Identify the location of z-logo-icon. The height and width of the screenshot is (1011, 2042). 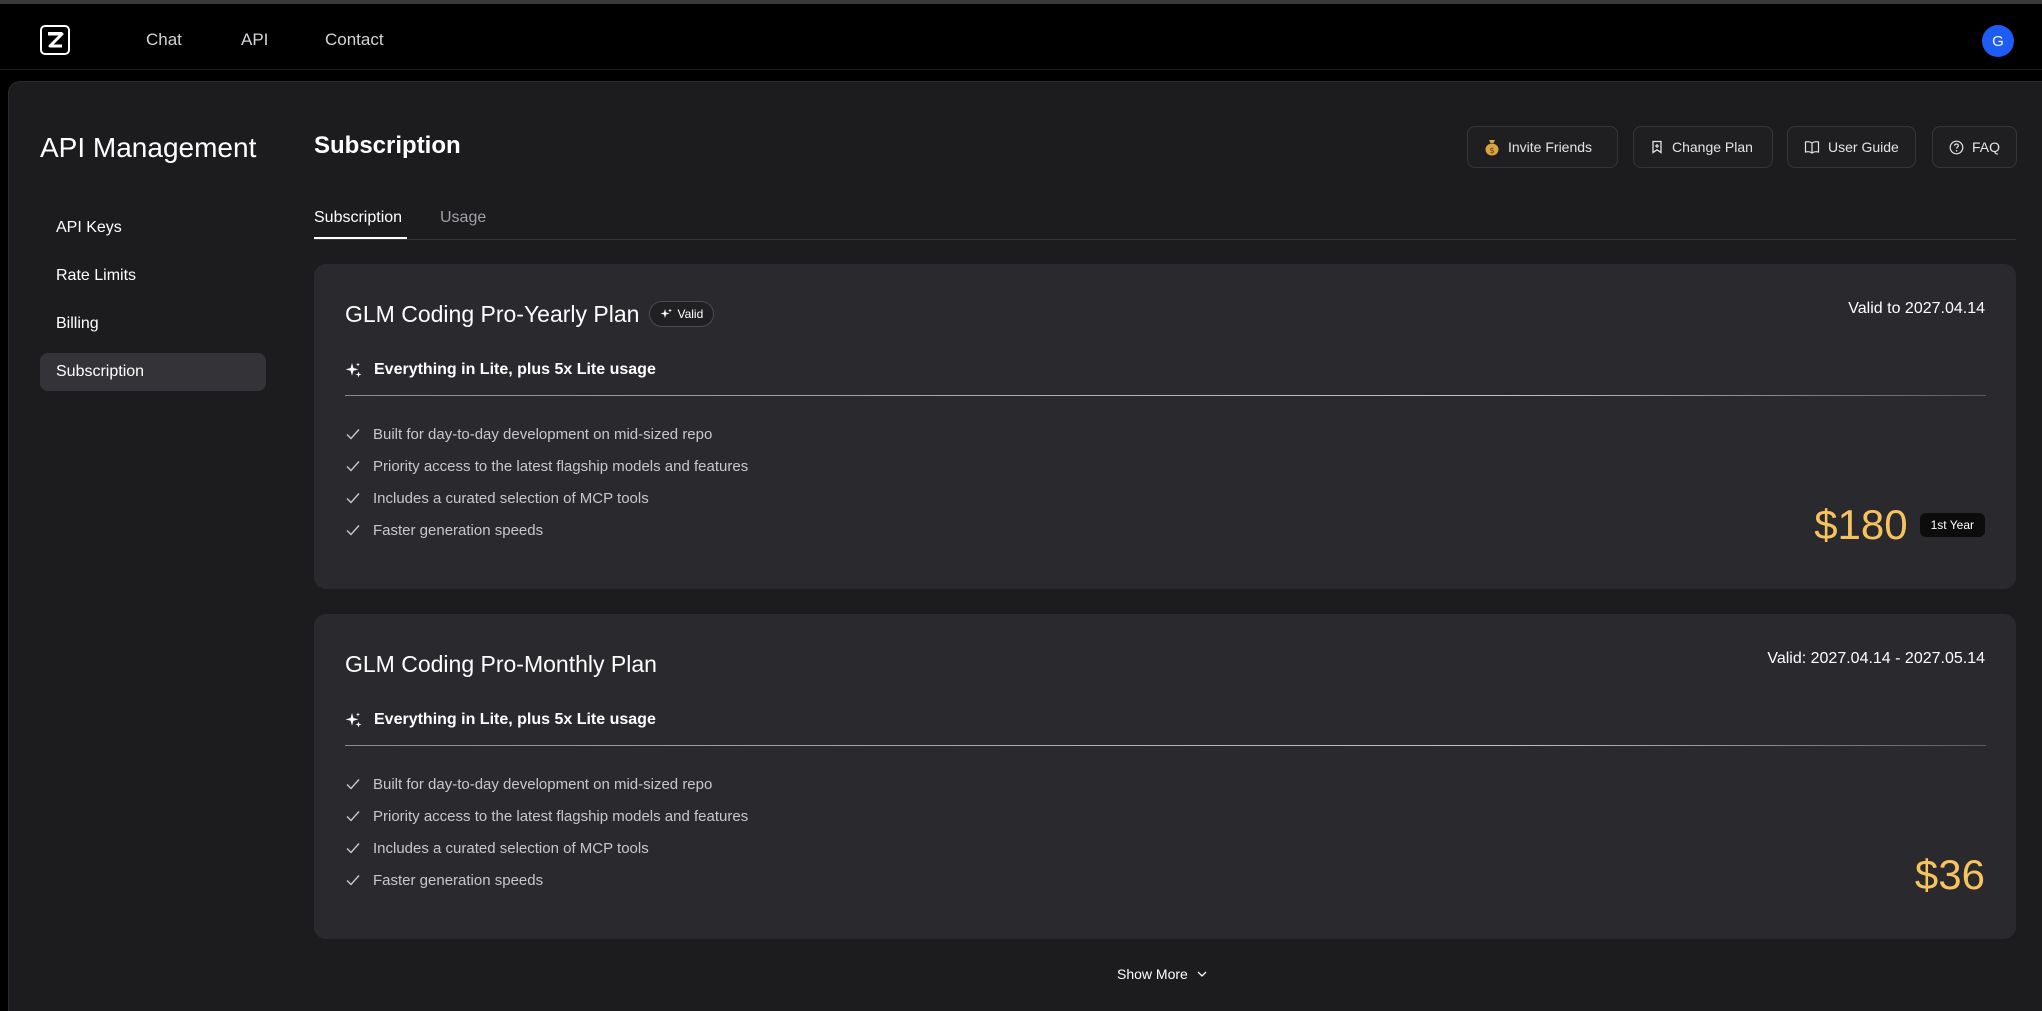
(56, 40).